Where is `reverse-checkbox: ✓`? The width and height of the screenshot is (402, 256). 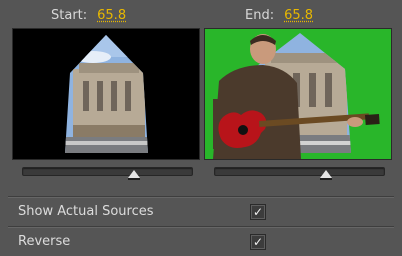
reverse-checkbox: ✓ is located at coordinates (258, 242).